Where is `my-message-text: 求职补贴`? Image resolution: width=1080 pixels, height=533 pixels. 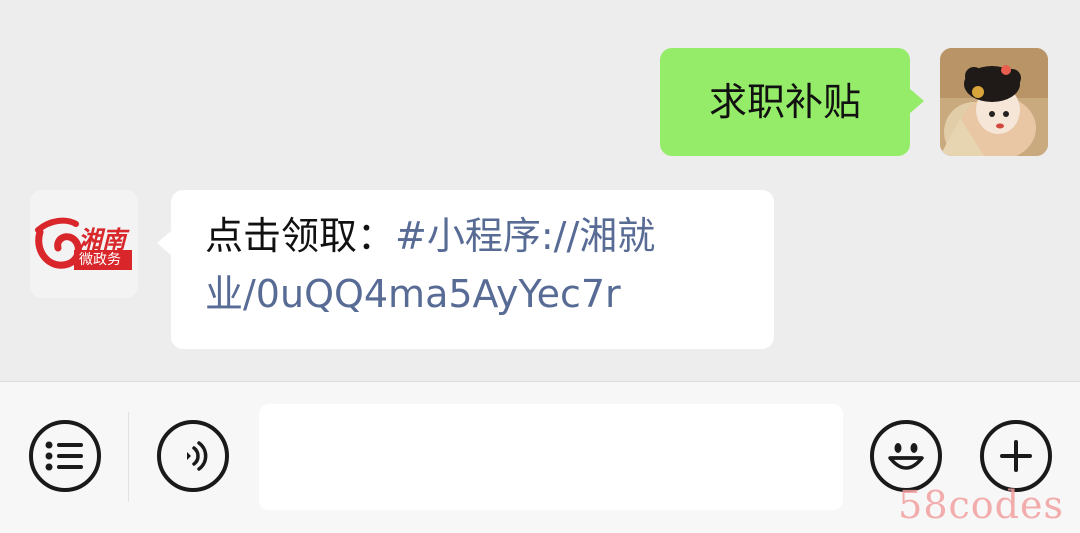 my-message-text: 求职补贴 is located at coordinates (784, 102).